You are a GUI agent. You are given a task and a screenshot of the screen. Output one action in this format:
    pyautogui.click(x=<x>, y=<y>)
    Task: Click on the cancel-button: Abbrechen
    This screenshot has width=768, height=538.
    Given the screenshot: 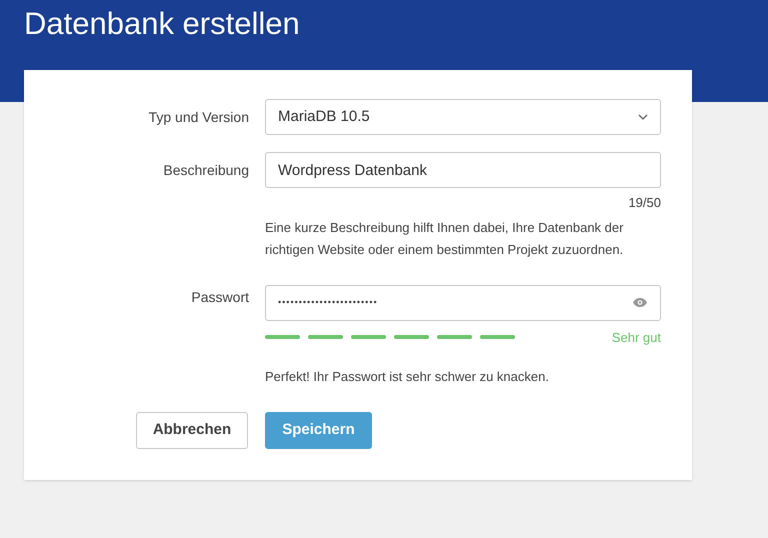 What is the action you would take?
    pyautogui.click(x=192, y=430)
    